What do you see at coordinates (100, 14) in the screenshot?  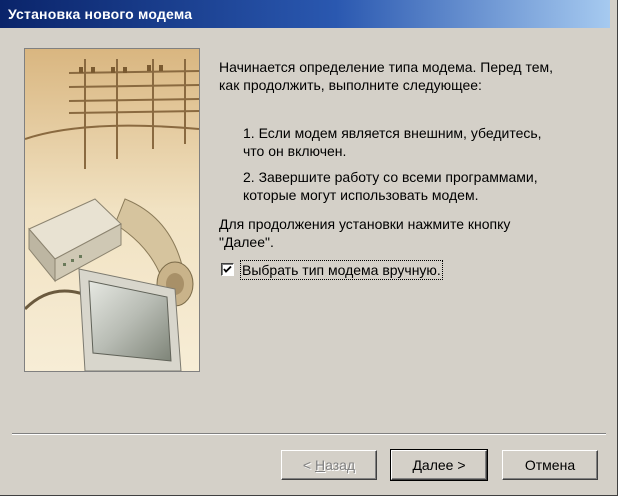 I see `window-title: Установка нового модема` at bounding box center [100, 14].